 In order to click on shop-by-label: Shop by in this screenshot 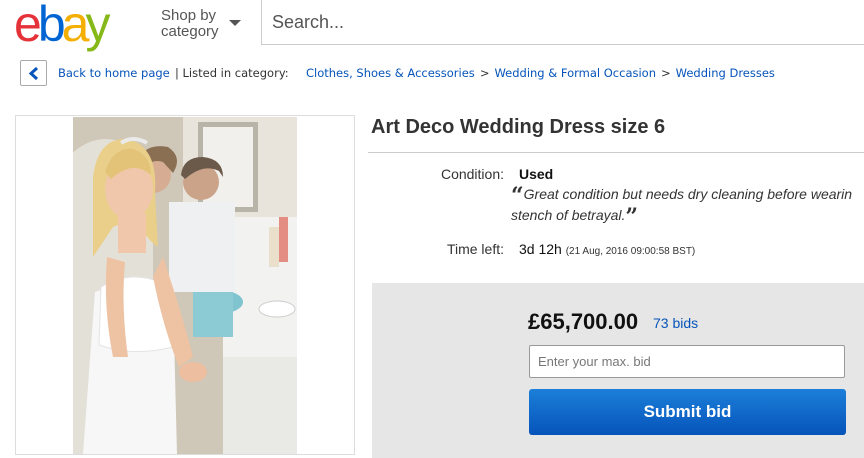, I will do `click(189, 15)`.